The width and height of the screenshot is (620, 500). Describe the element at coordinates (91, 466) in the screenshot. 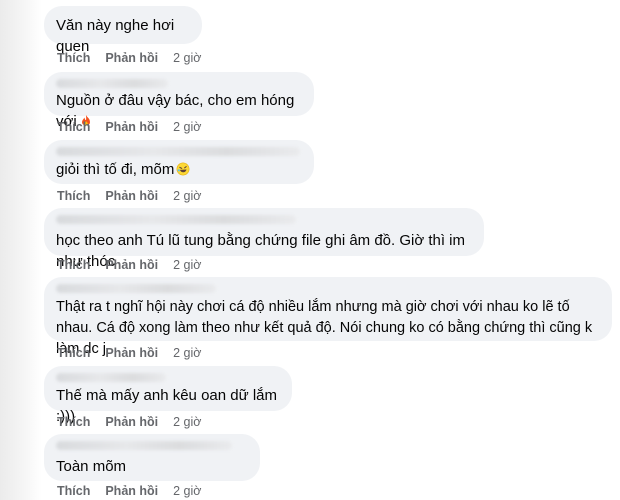

I see `comment-text: Toàn mõm` at that location.